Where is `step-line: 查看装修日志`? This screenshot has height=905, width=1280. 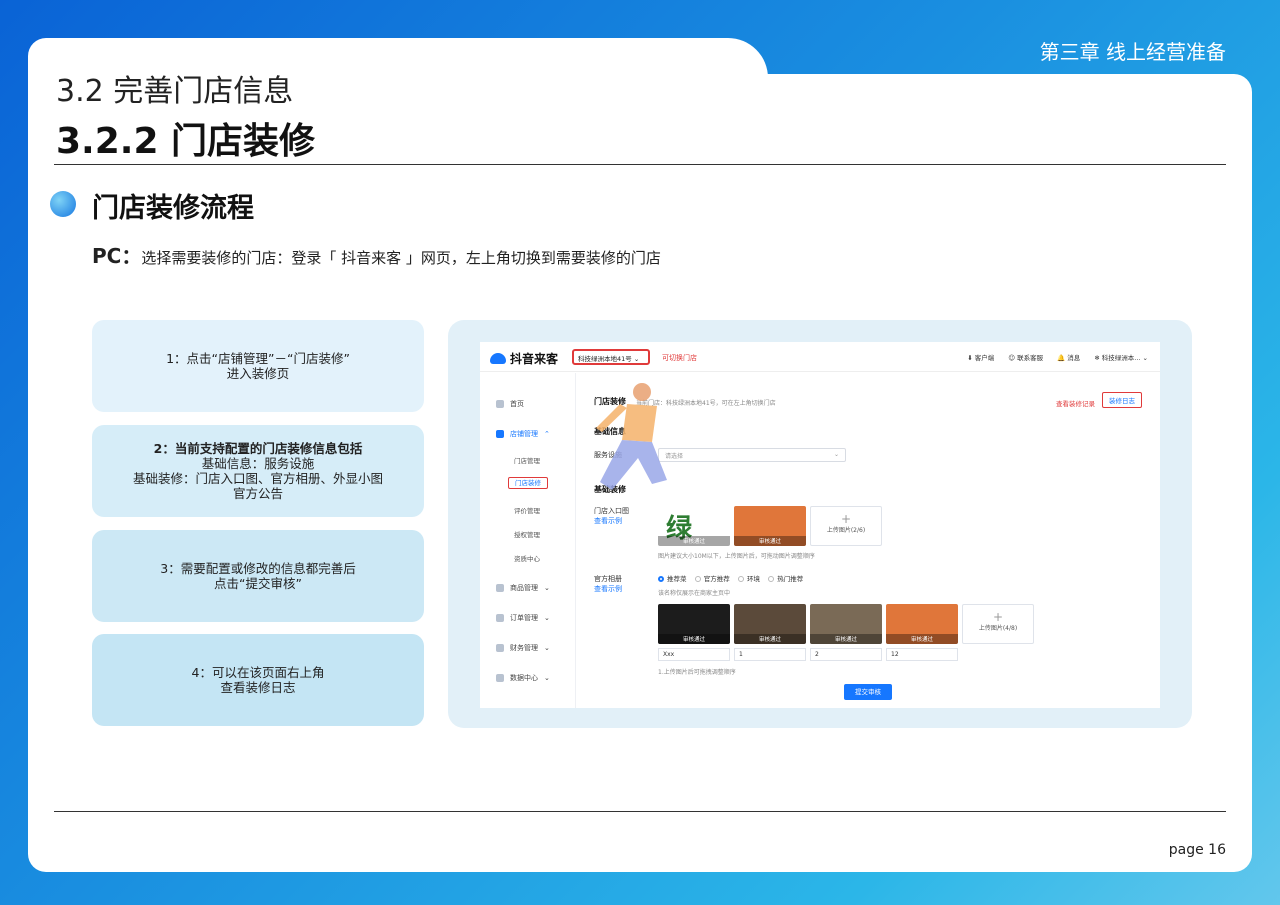 step-line: 查看装修日志 is located at coordinates (258, 687).